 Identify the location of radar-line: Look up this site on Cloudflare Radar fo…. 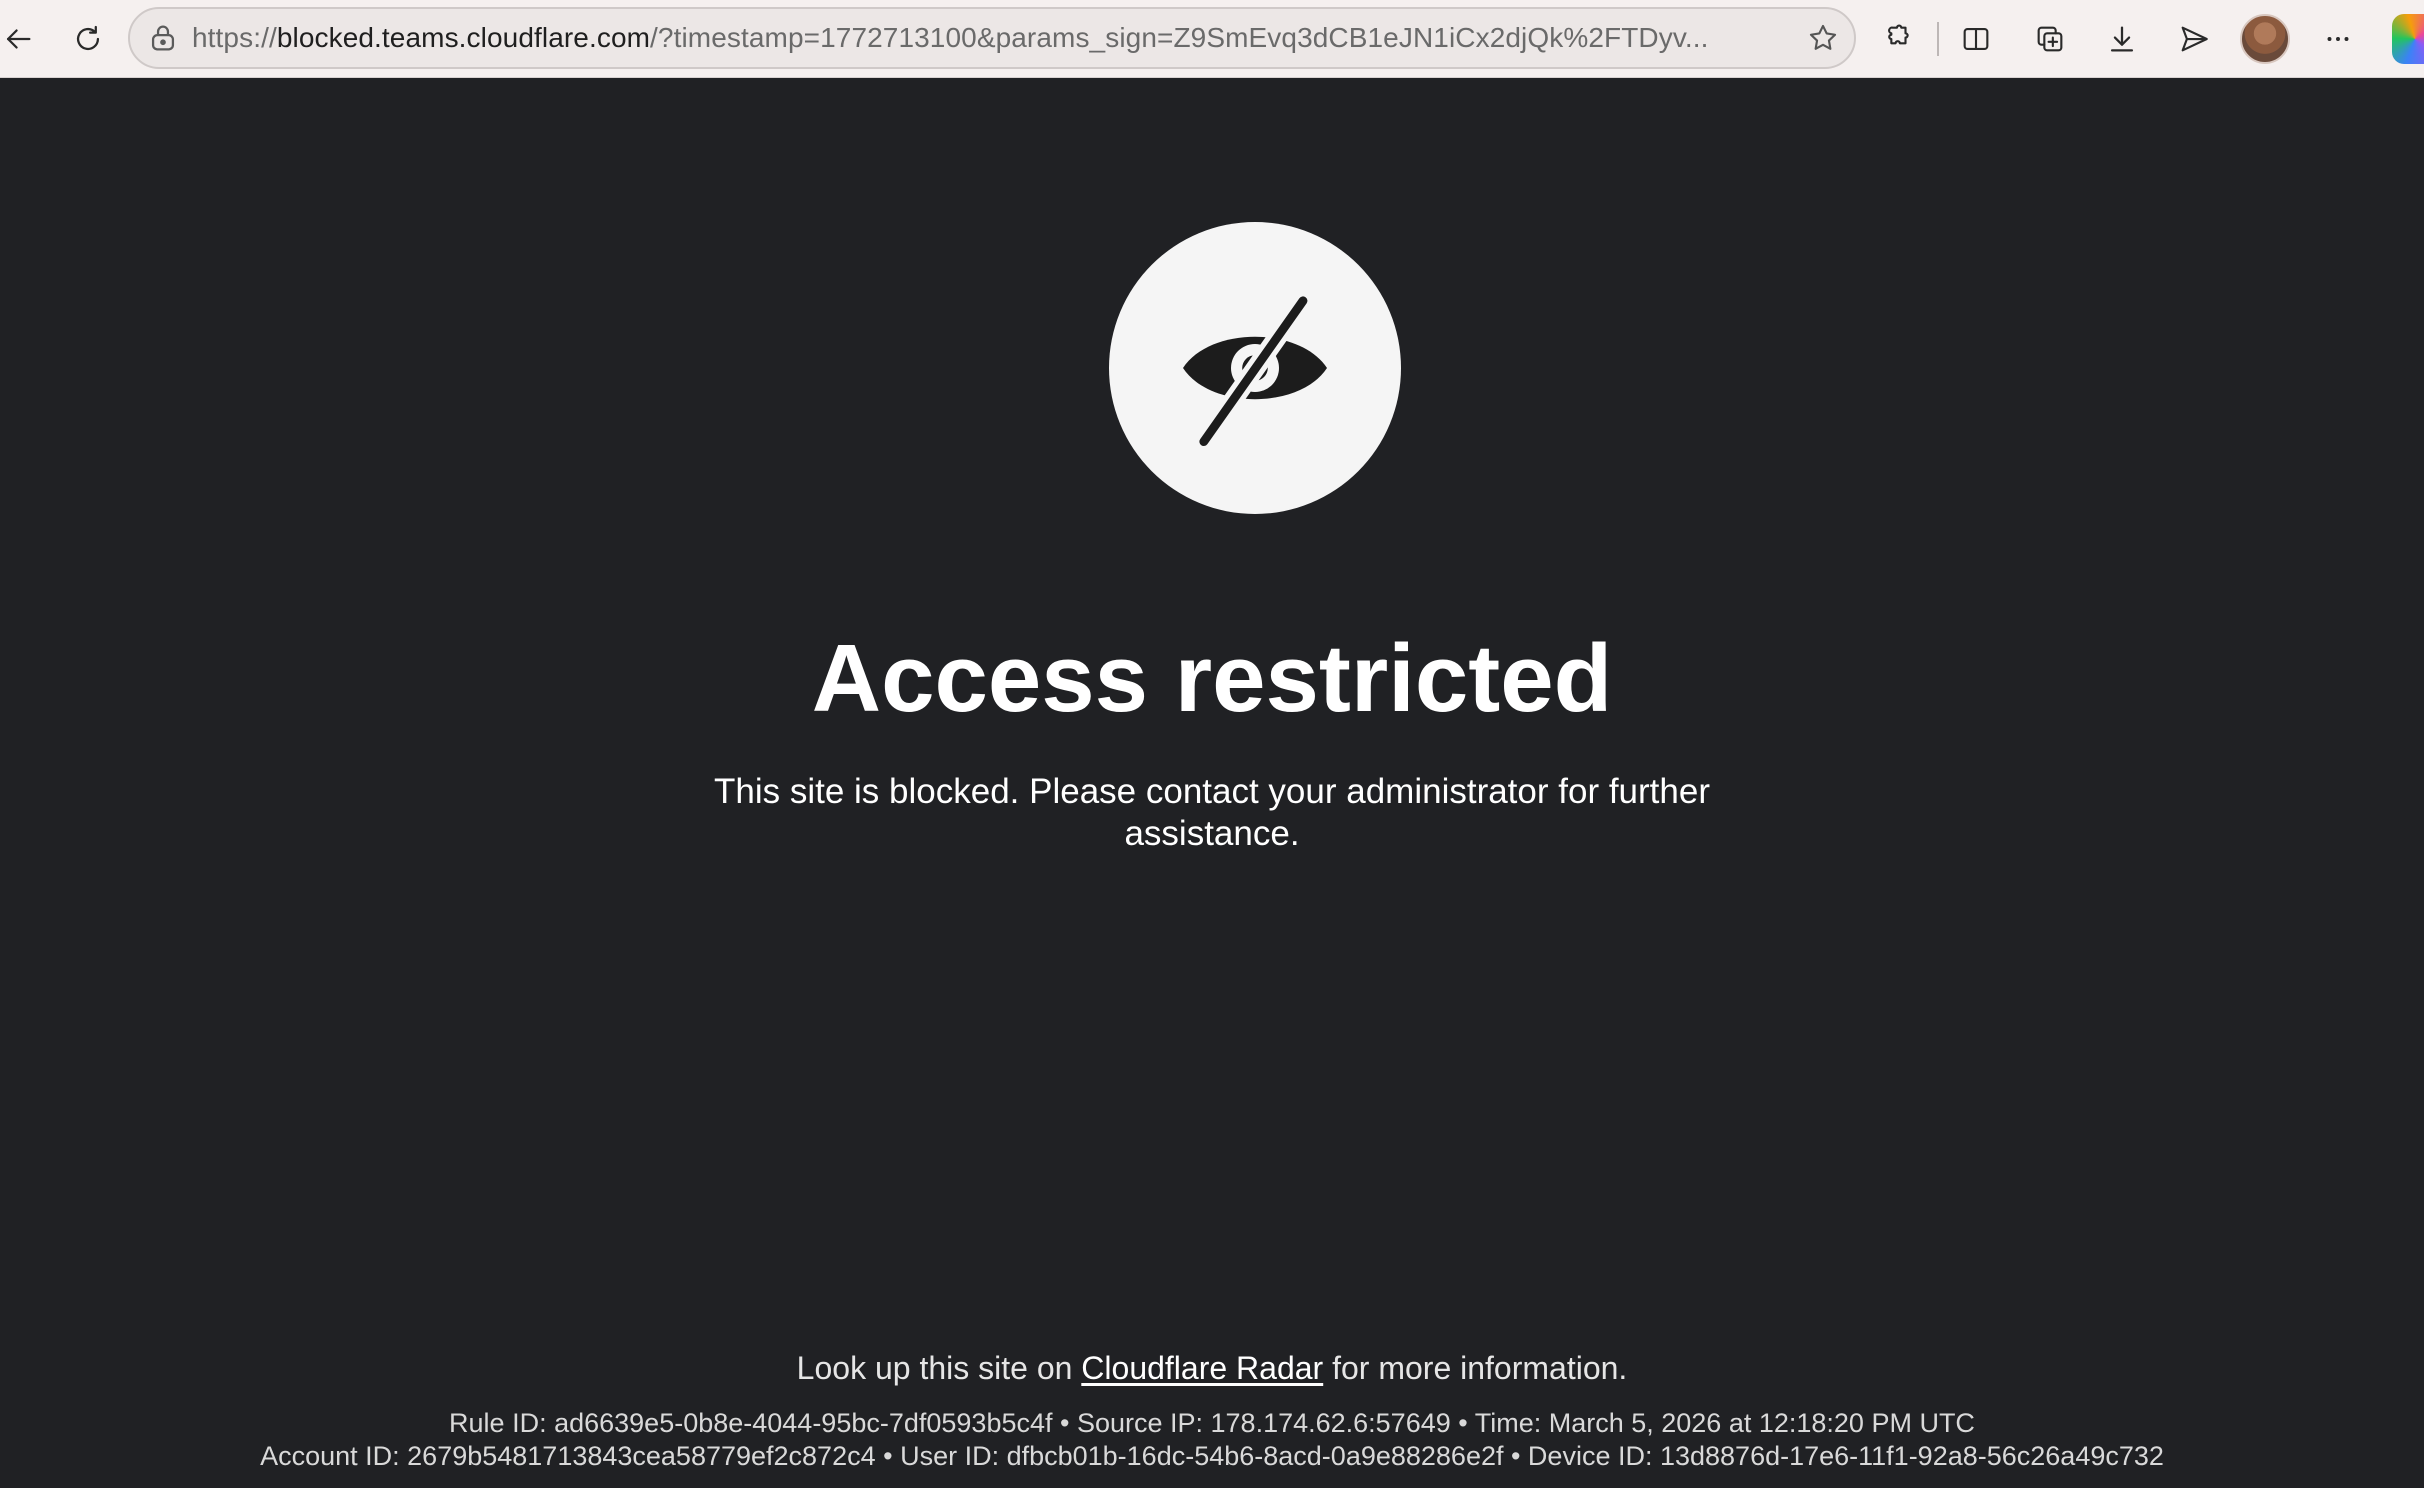
(1212, 1368).